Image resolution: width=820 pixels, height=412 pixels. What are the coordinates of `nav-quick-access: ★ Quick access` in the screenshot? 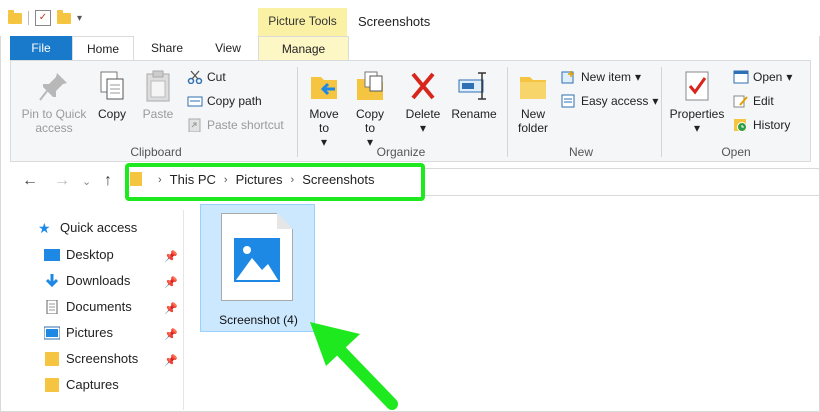 It's located at (87, 227).